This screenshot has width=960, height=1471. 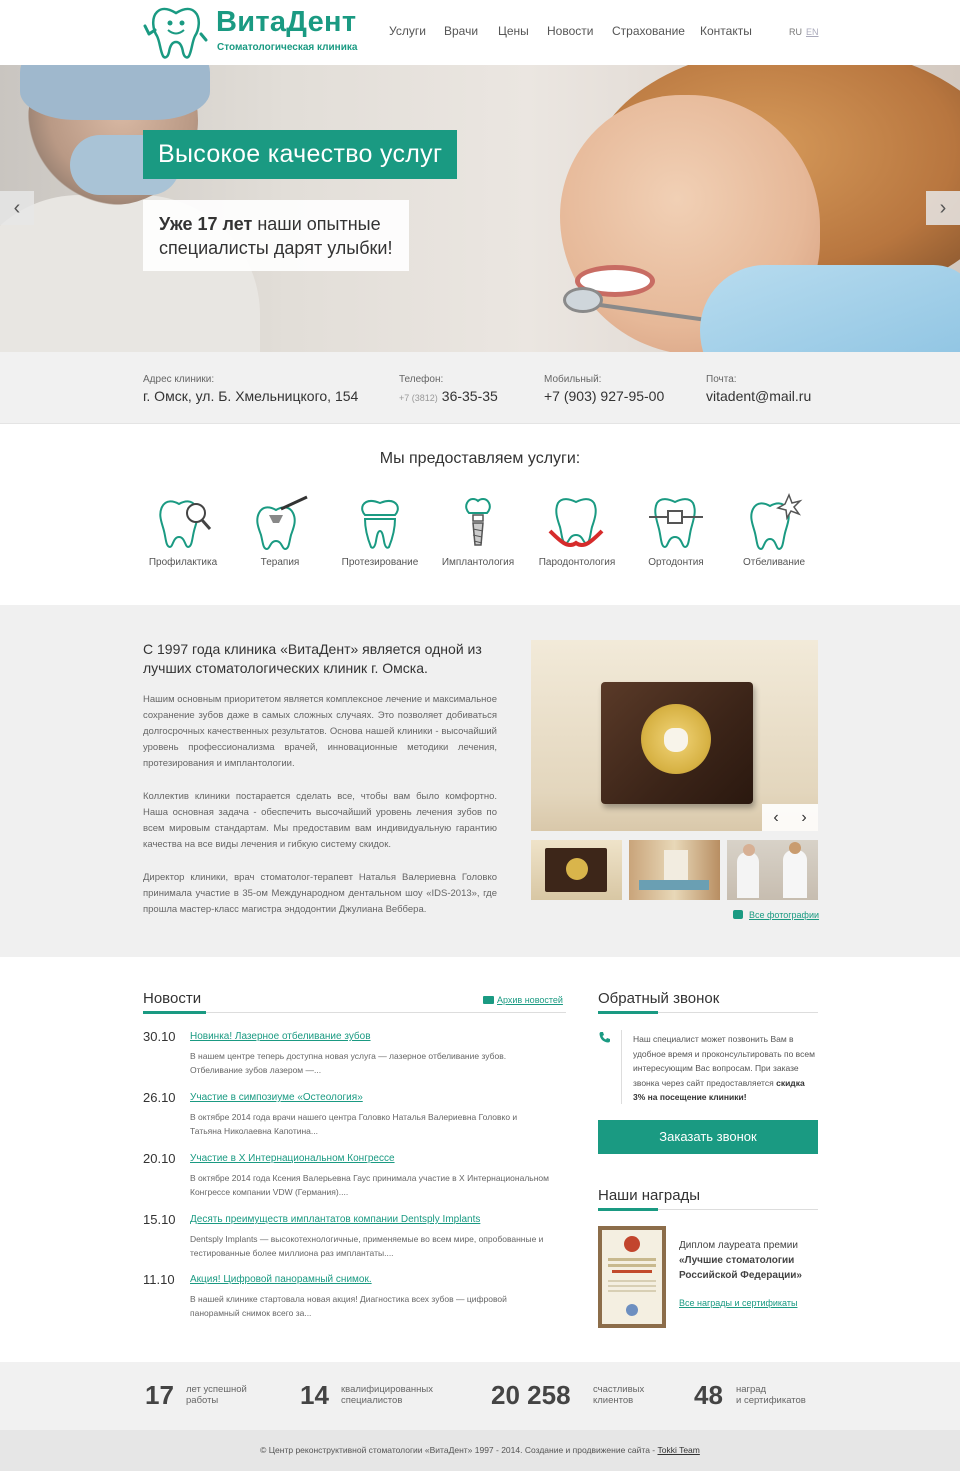 What do you see at coordinates (649, 1195) in the screenshot?
I see `awards-title: Наши награды` at bounding box center [649, 1195].